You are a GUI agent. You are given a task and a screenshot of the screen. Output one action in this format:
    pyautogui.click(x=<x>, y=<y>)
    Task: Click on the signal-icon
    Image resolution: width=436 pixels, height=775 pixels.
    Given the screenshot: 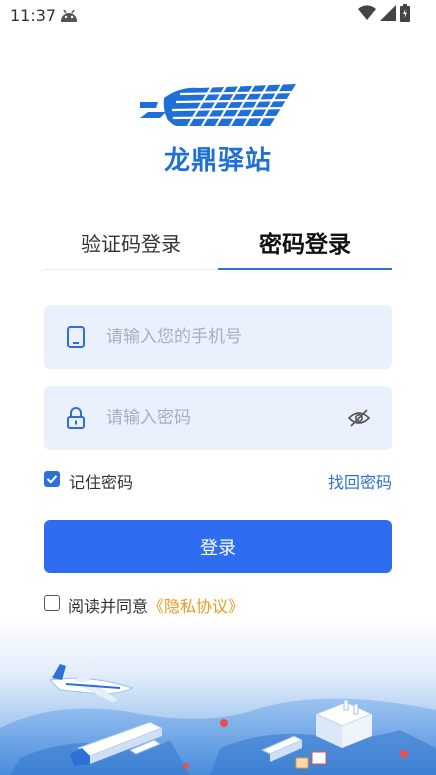 What is the action you would take?
    pyautogui.click(x=388, y=15)
    